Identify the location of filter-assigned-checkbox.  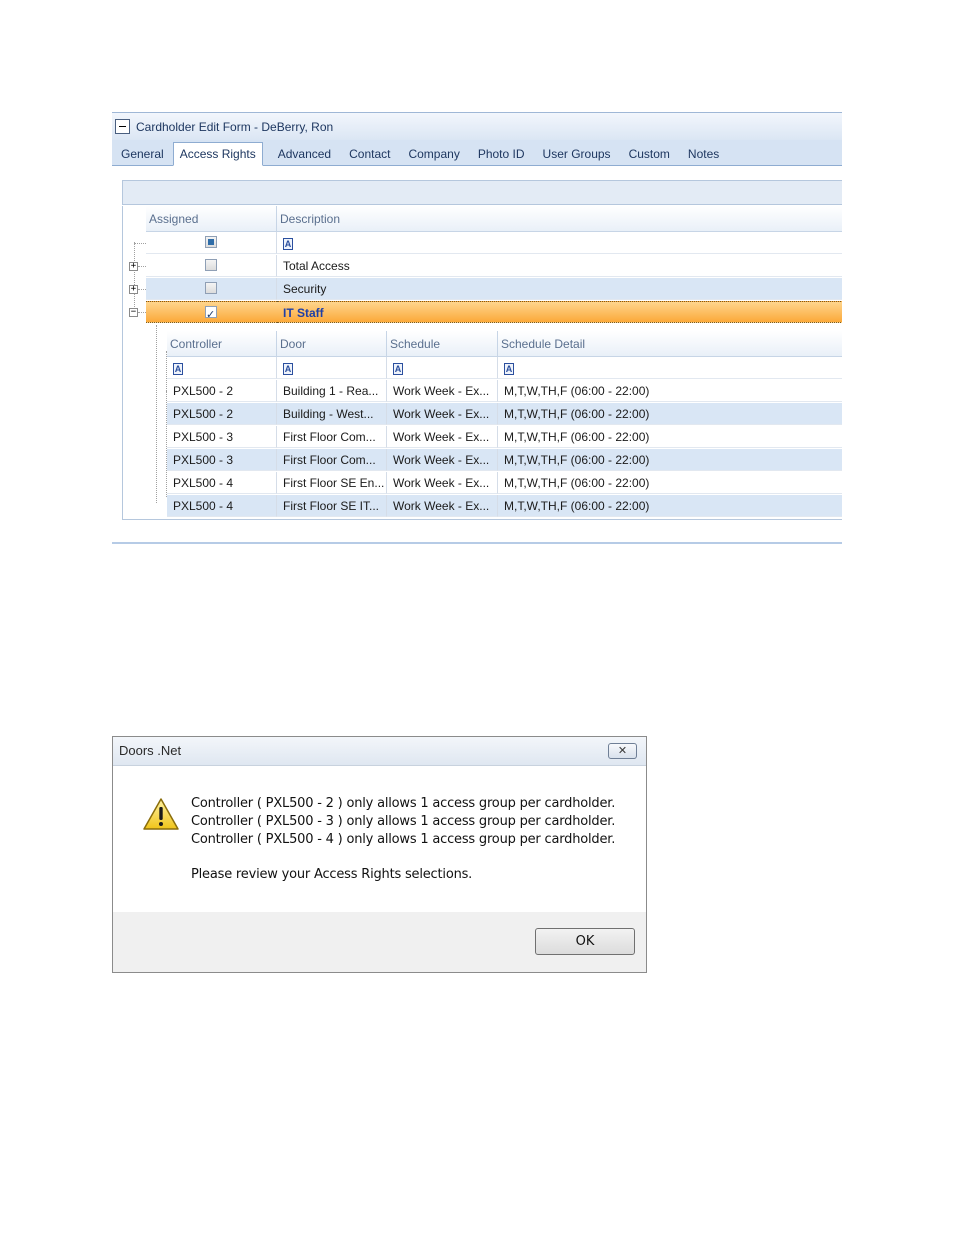
(211, 242).